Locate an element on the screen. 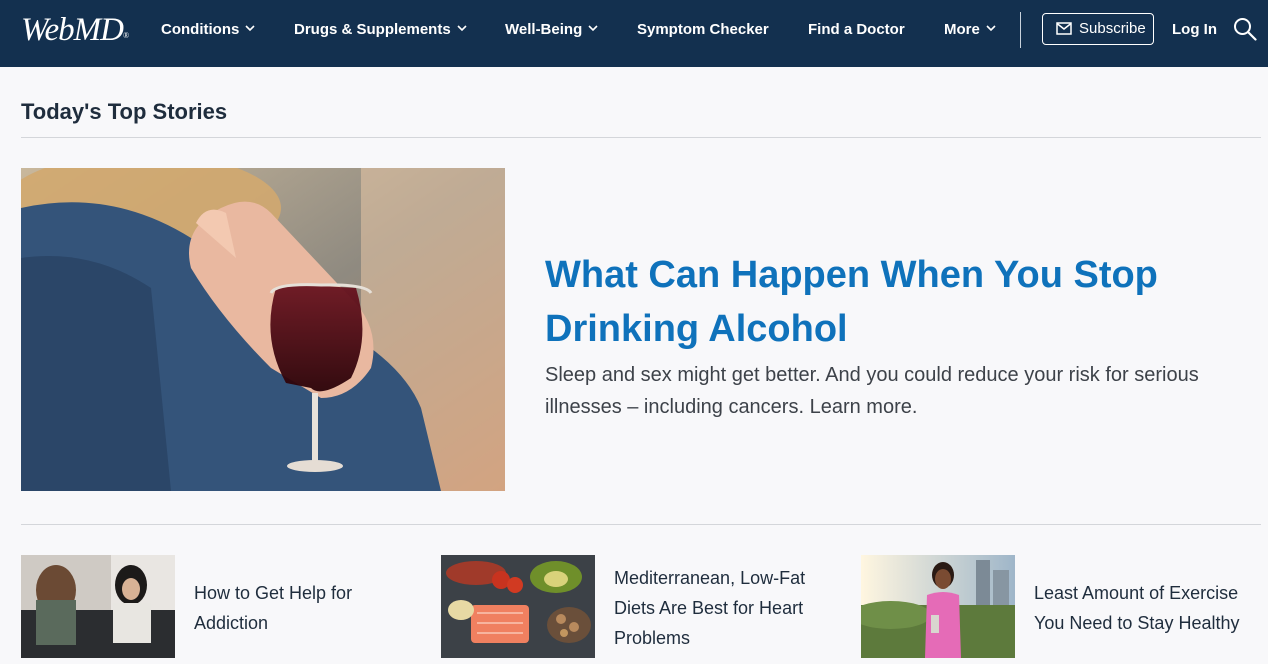 This screenshot has height=664, width=1268. login-link: Log In is located at coordinates (1194, 30).